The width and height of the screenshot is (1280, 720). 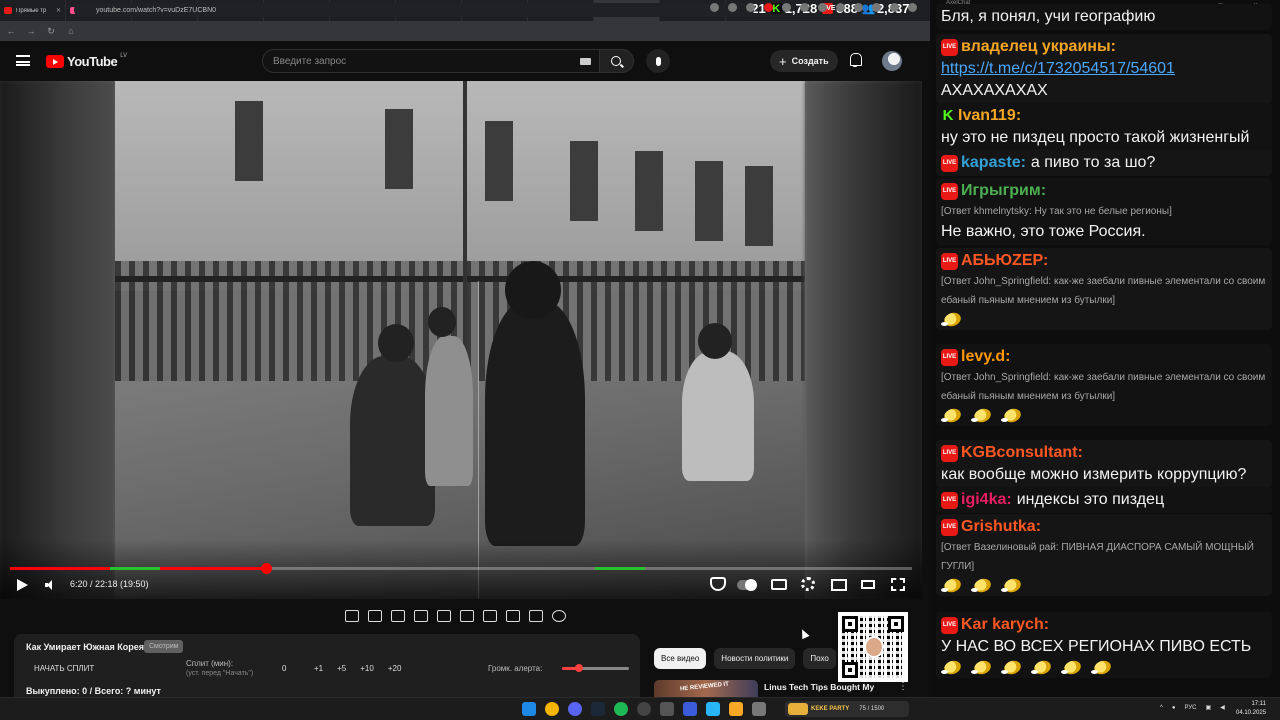 What do you see at coordinates (617, 61) in the screenshot?
I see `search-button` at bounding box center [617, 61].